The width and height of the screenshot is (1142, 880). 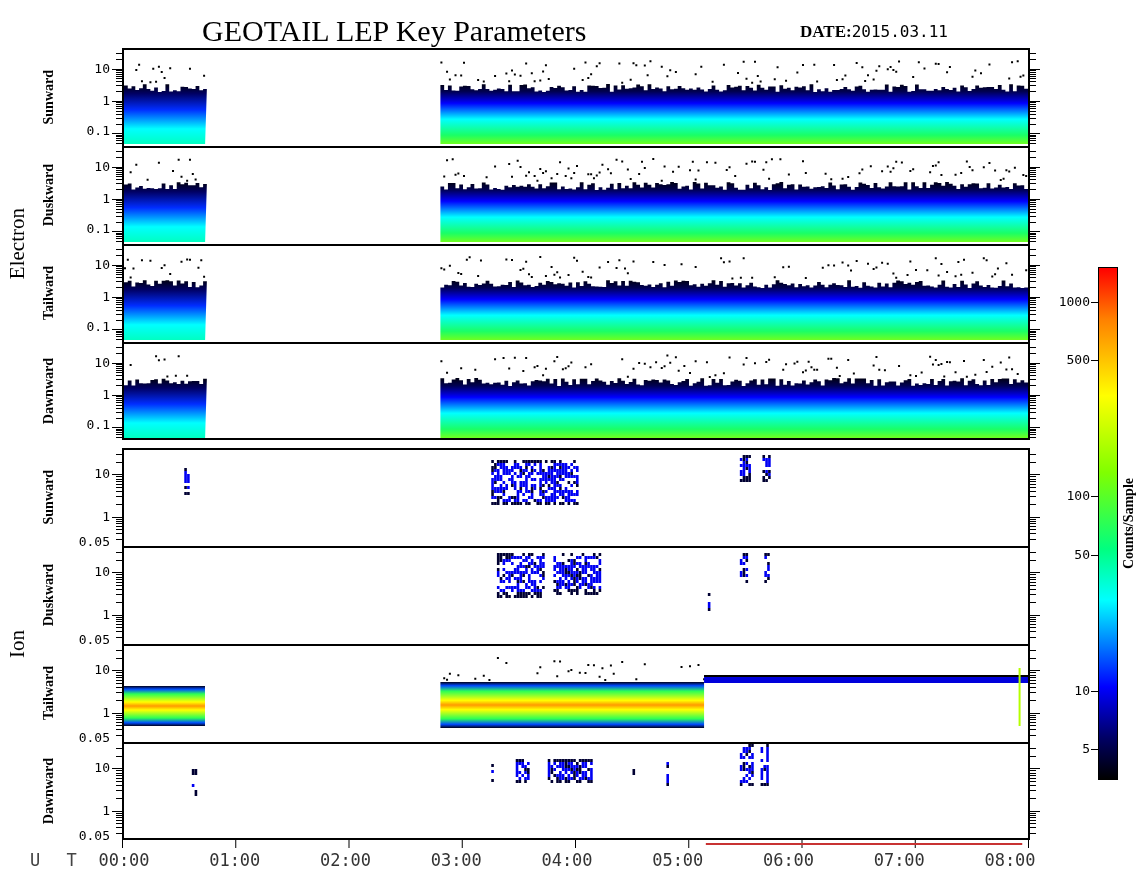 What do you see at coordinates (124, 860) in the screenshot?
I see `axis-tick-label: 00:00` at bounding box center [124, 860].